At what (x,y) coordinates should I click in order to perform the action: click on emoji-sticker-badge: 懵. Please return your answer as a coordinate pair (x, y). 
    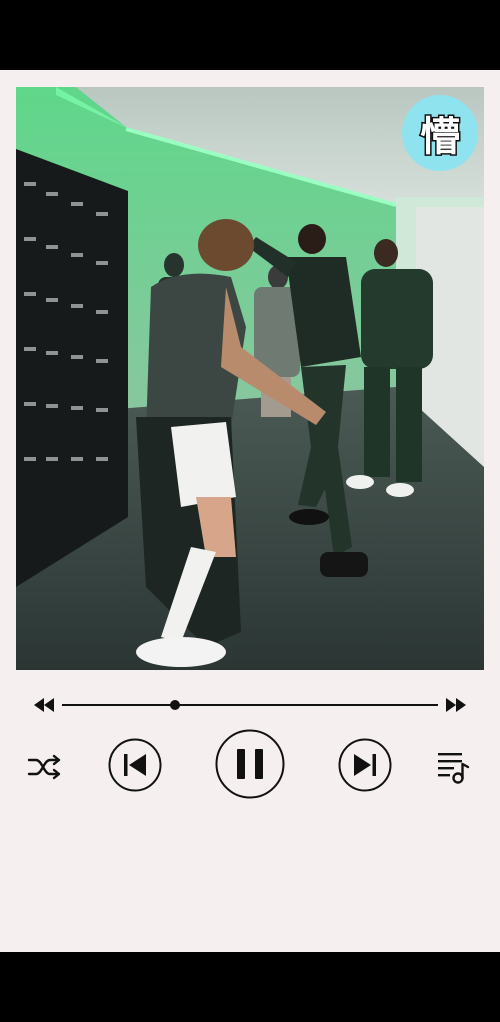
    Looking at the image, I should click on (440, 133).